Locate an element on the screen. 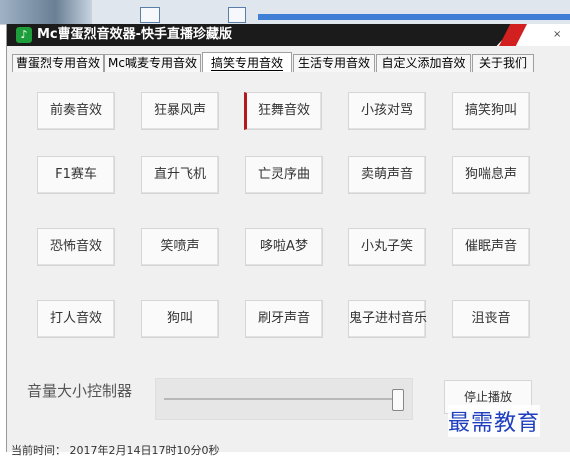 The height and width of the screenshot is (458, 570). sound-button: 催眠声音 is located at coordinates (491, 247).